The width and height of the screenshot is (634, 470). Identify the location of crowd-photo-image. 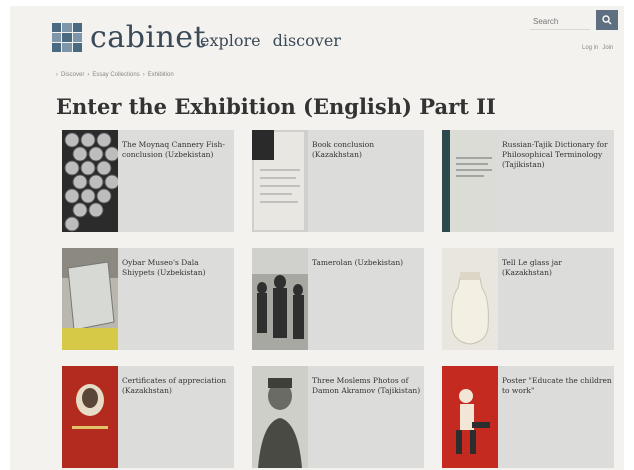
(280, 299).